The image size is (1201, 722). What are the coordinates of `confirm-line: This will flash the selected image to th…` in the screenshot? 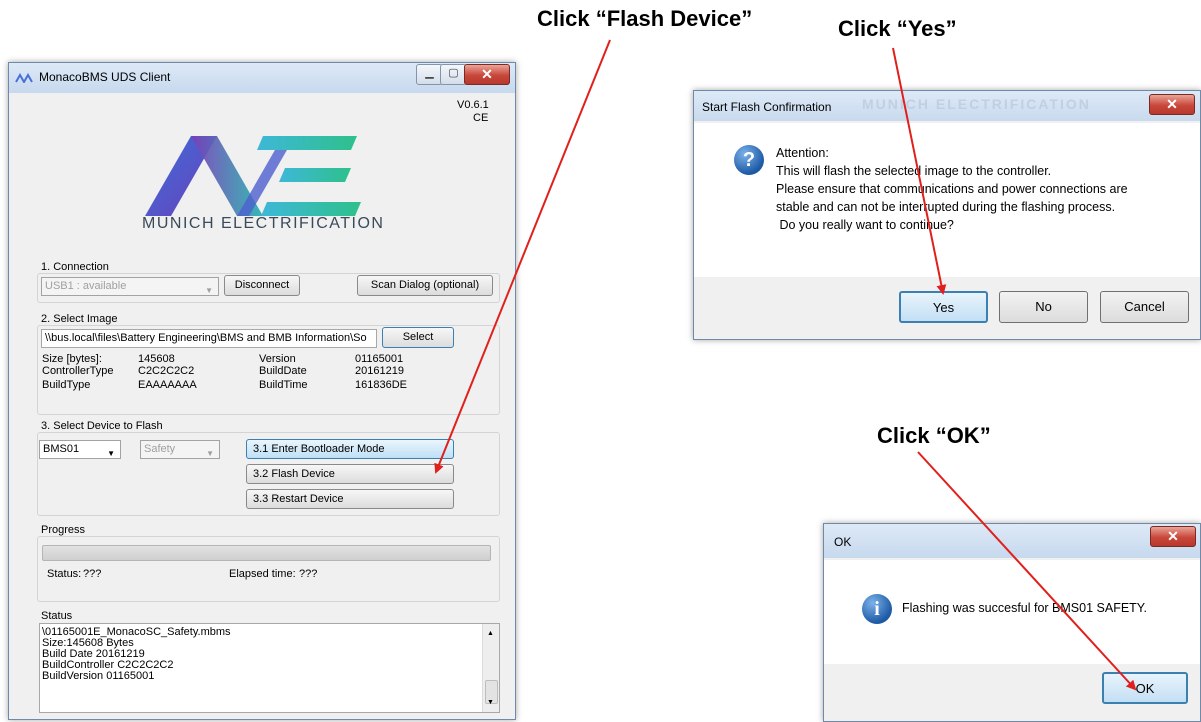 It's located at (914, 171).